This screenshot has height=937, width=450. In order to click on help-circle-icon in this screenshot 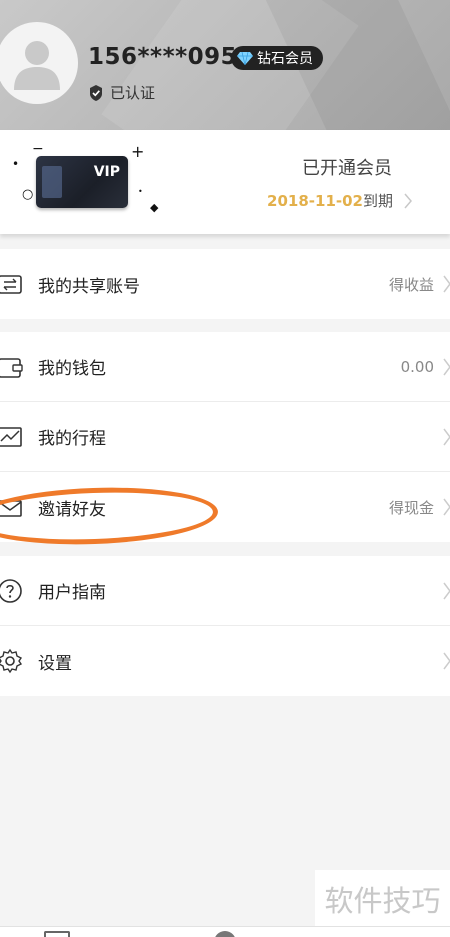, I will do `click(11, 591)`.